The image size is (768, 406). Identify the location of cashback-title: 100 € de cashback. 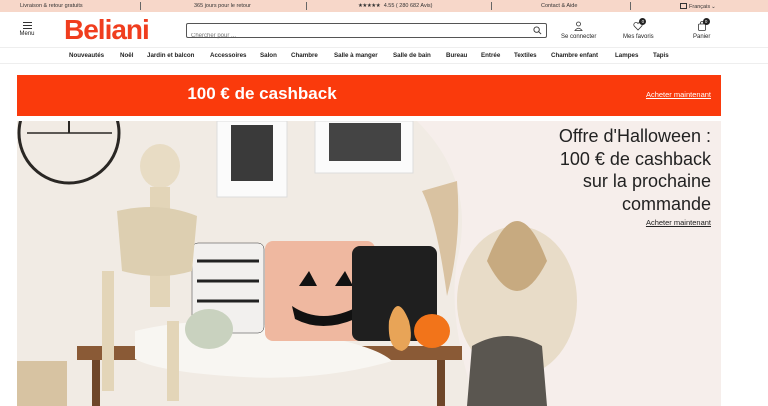
(262, 93).